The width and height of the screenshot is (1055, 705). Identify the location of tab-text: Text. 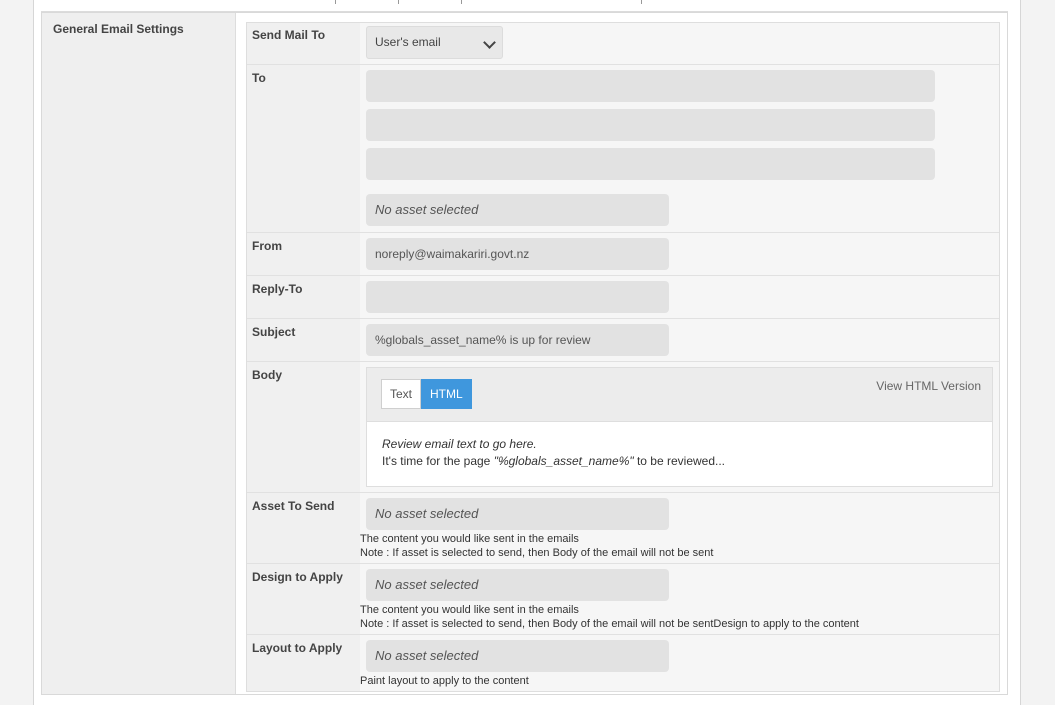
(401, 394).